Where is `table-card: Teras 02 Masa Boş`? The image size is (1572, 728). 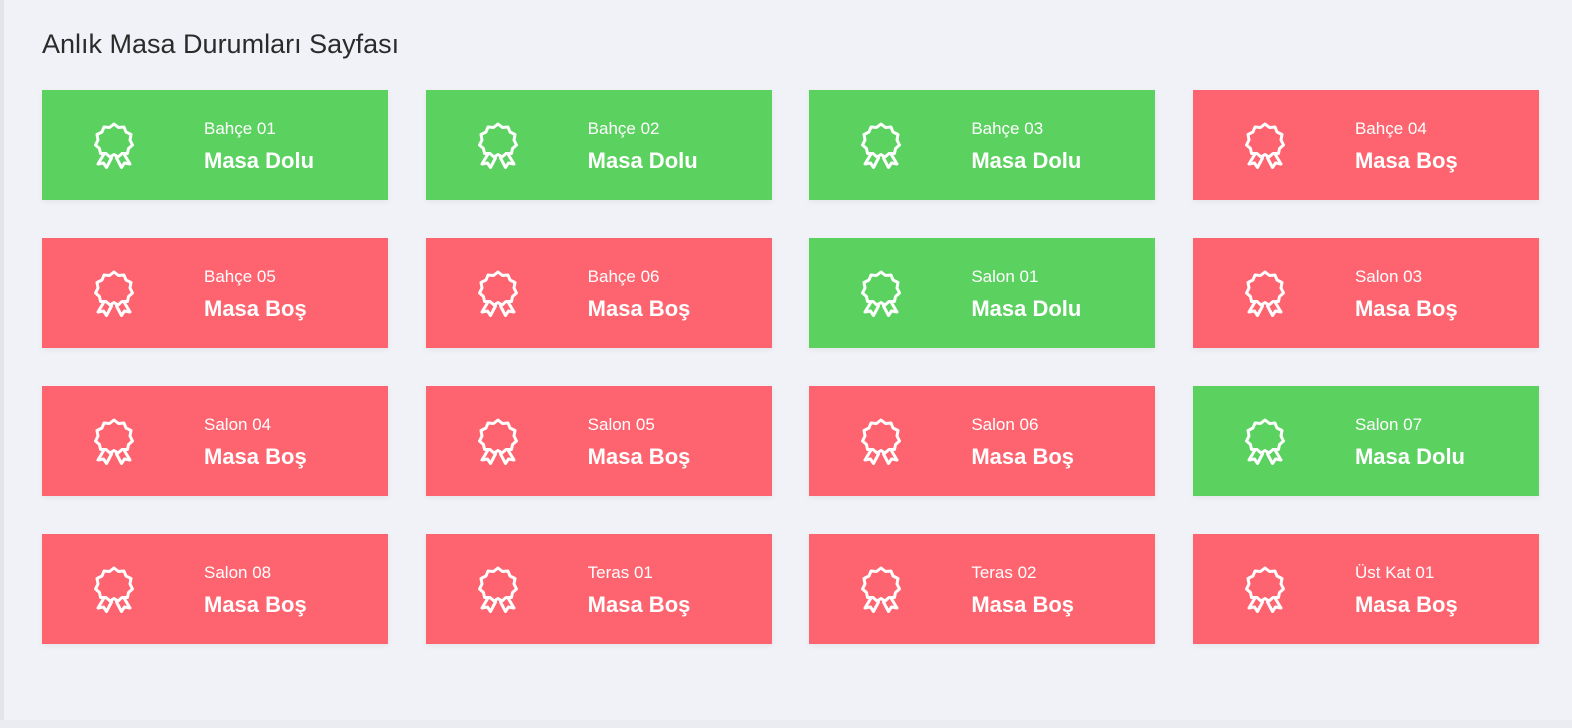 table-card: Teras 02 Masa Boş is located at coordinates (982, 589).